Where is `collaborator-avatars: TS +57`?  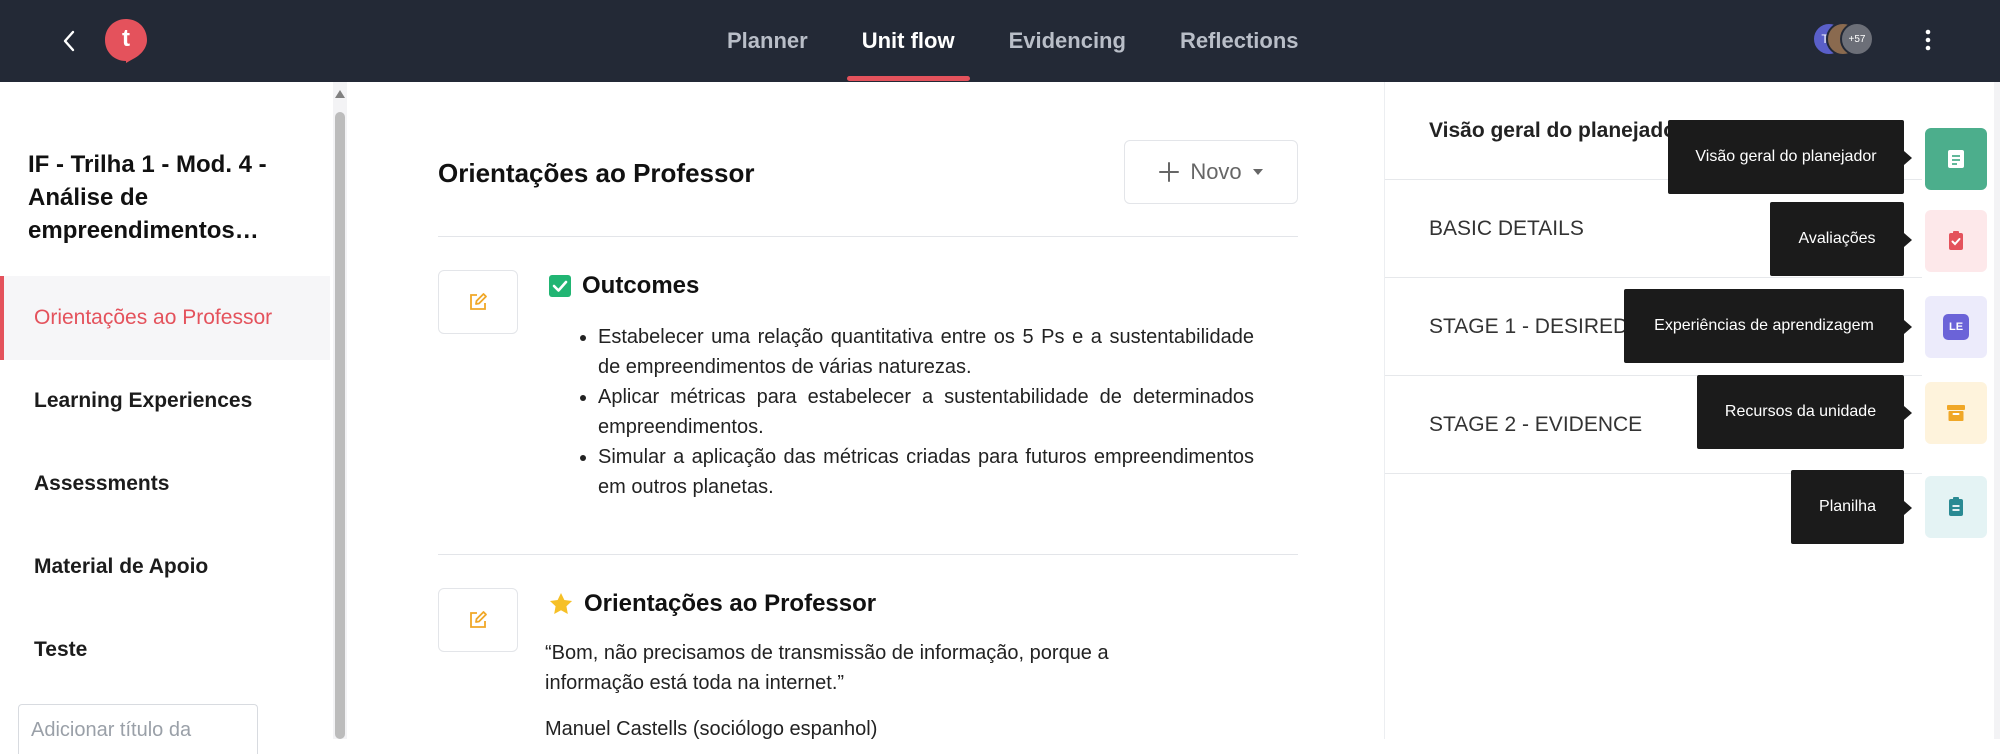
collaborator-avatars: TS +57 is located at coordinates (1852, 40).